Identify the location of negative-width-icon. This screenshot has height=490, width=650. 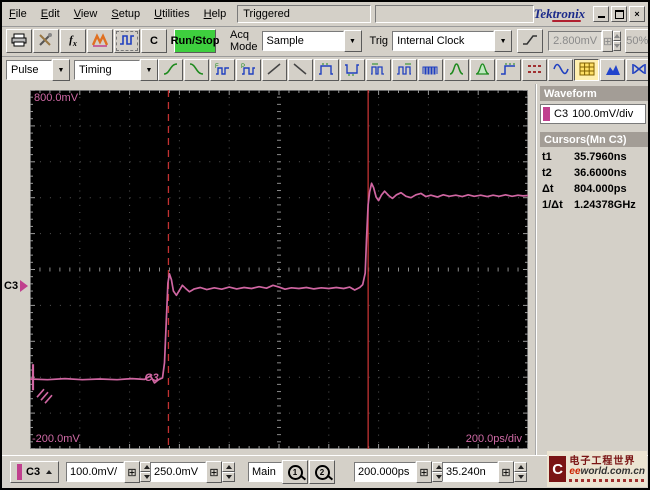
(352, 70).